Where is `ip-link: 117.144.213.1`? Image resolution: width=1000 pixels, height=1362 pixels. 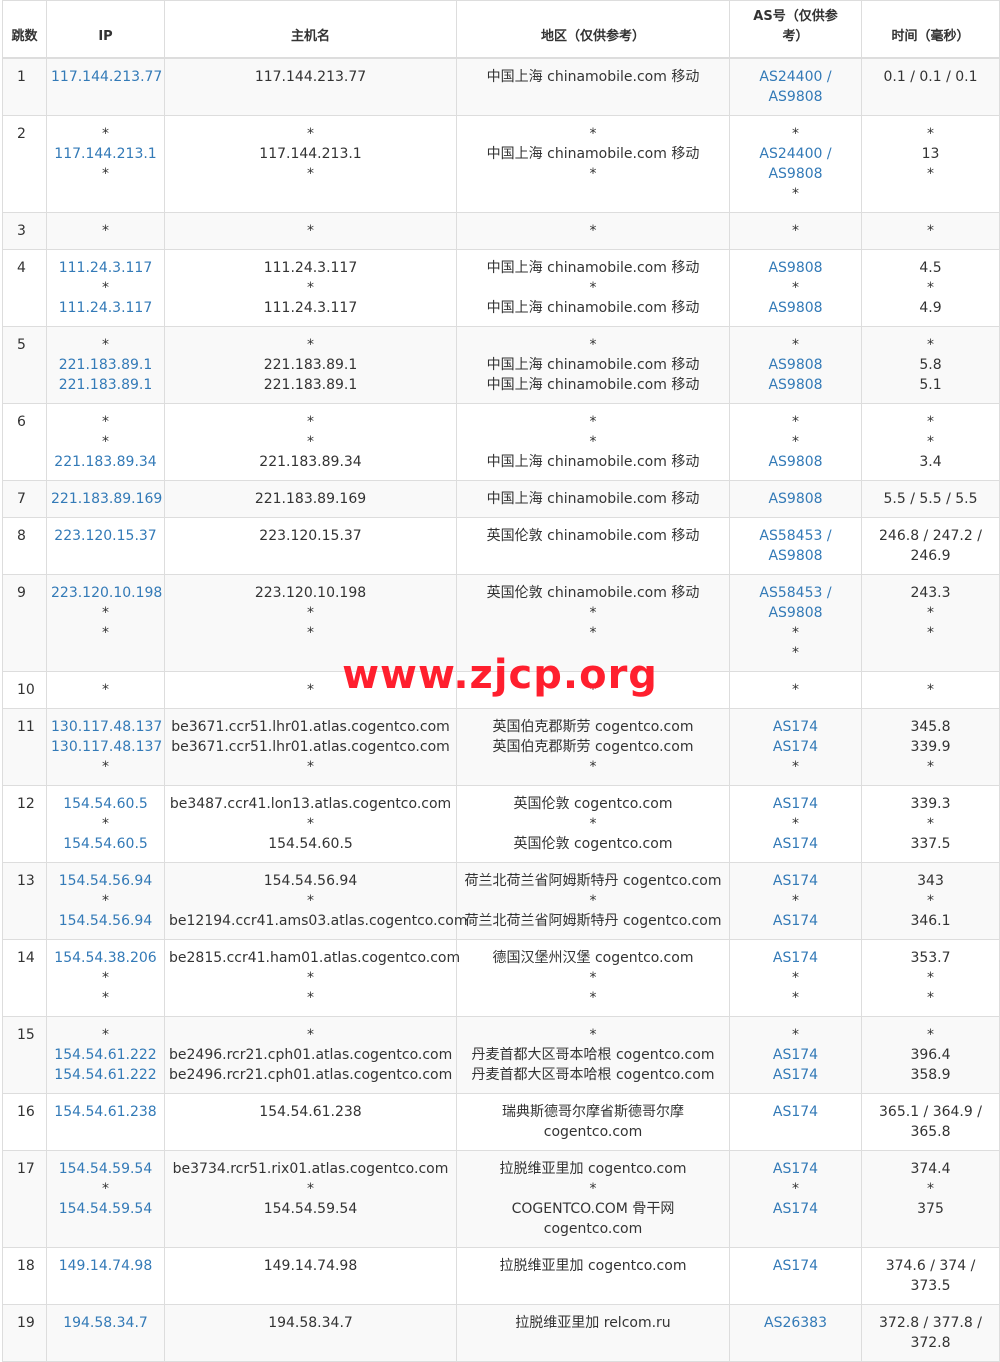 ip-link: 117.144.213.1 is located at coordinates (105, 154).